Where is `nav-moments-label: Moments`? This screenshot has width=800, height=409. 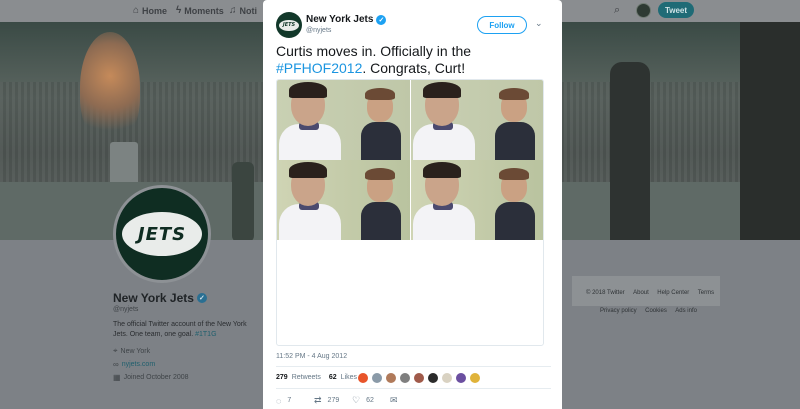
nav-moments-label: Moments is located at coordinates (204, 10).